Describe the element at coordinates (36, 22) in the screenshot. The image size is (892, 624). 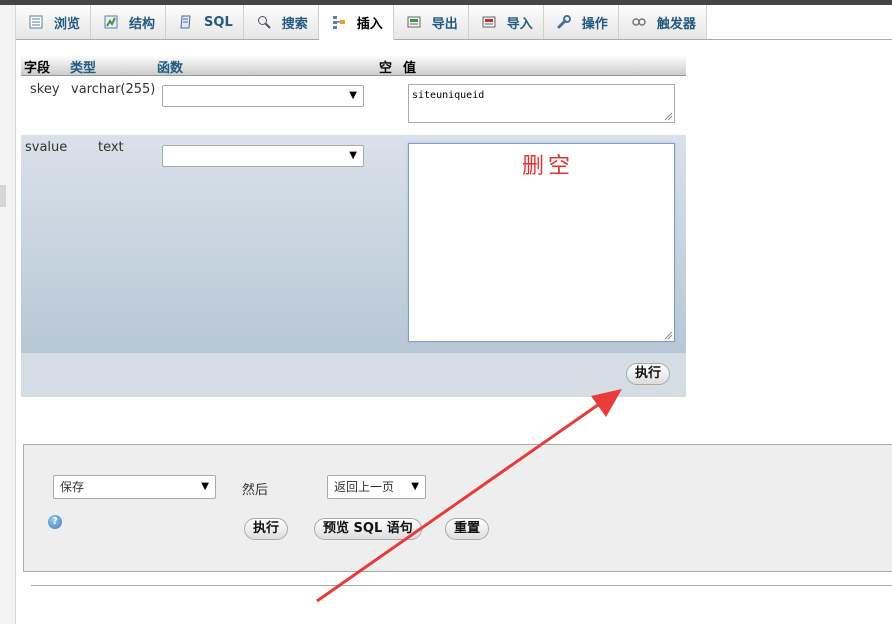
I see `browse-icon` at that location.